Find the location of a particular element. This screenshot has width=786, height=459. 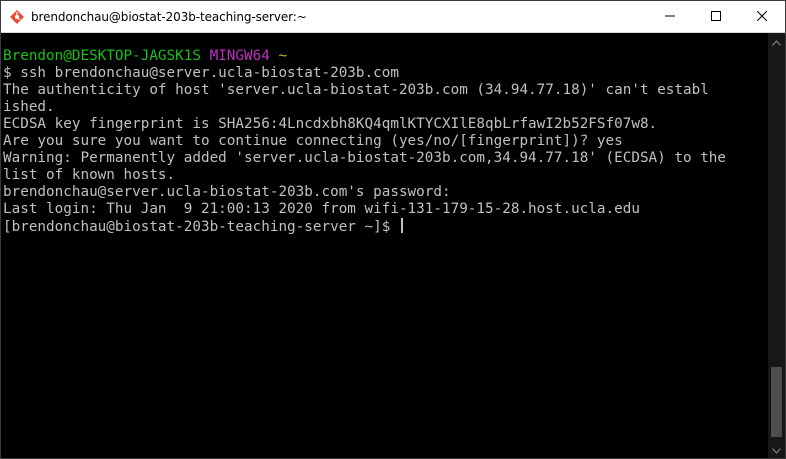

scrollbar-thumb is located at coordinates (776, 402).